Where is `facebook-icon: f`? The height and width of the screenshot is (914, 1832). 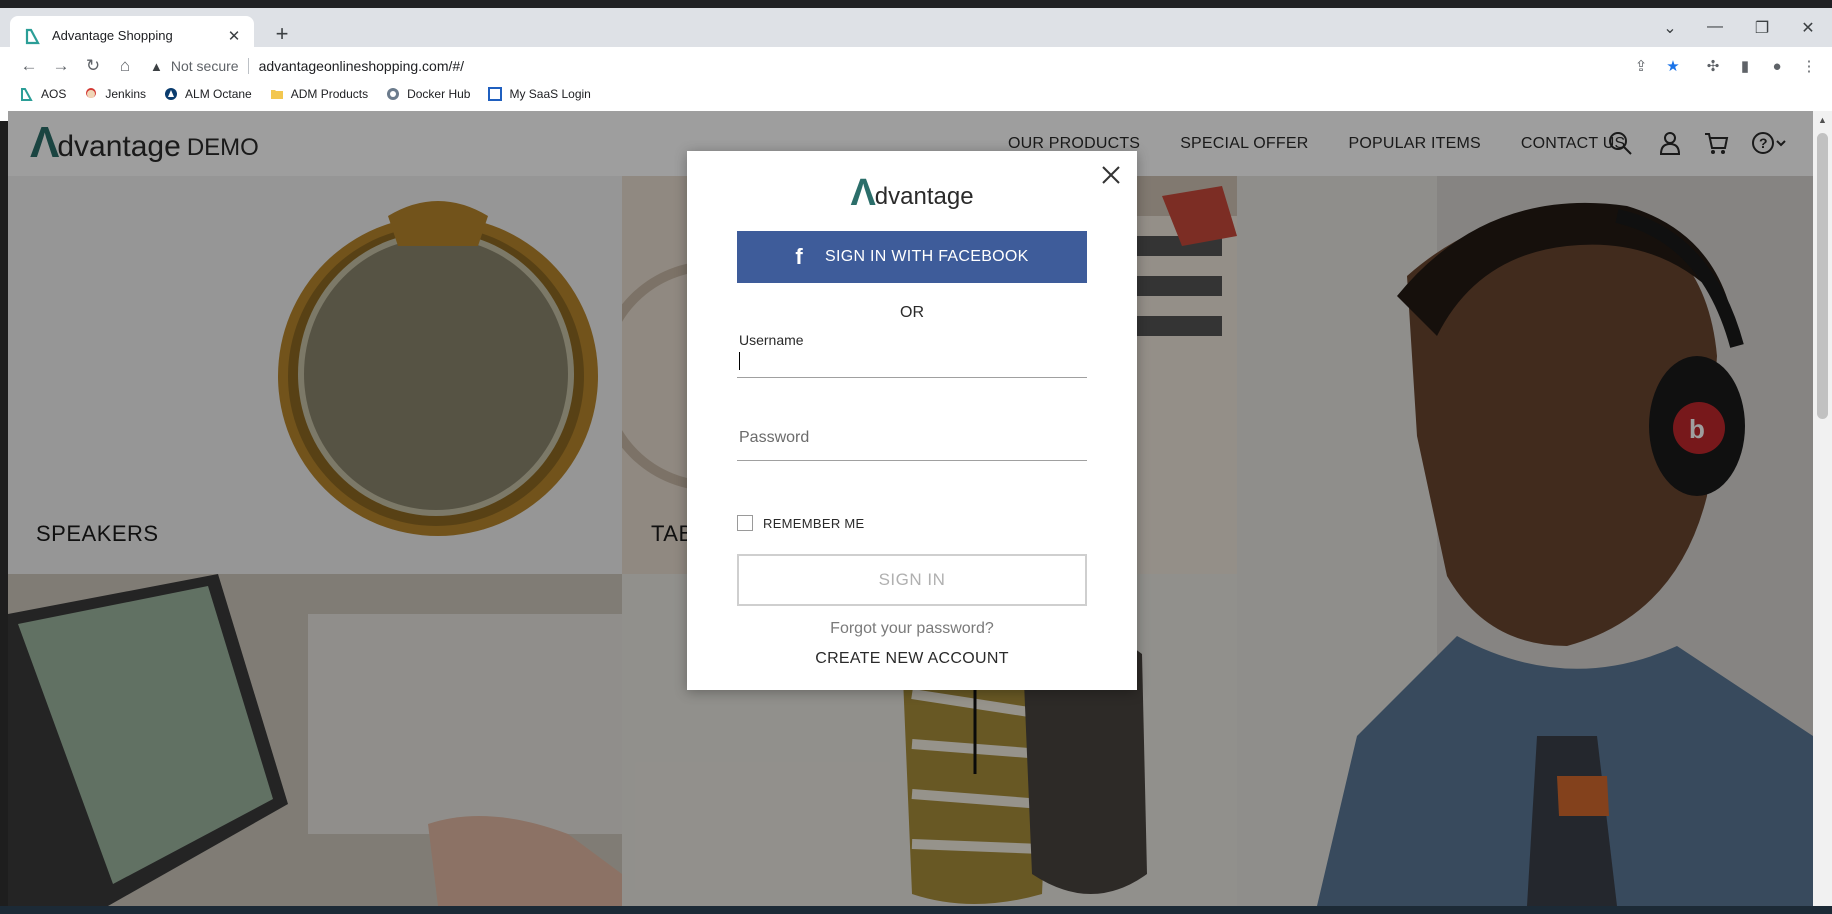
facebook-icon: f is located at coordinates (799, 256).